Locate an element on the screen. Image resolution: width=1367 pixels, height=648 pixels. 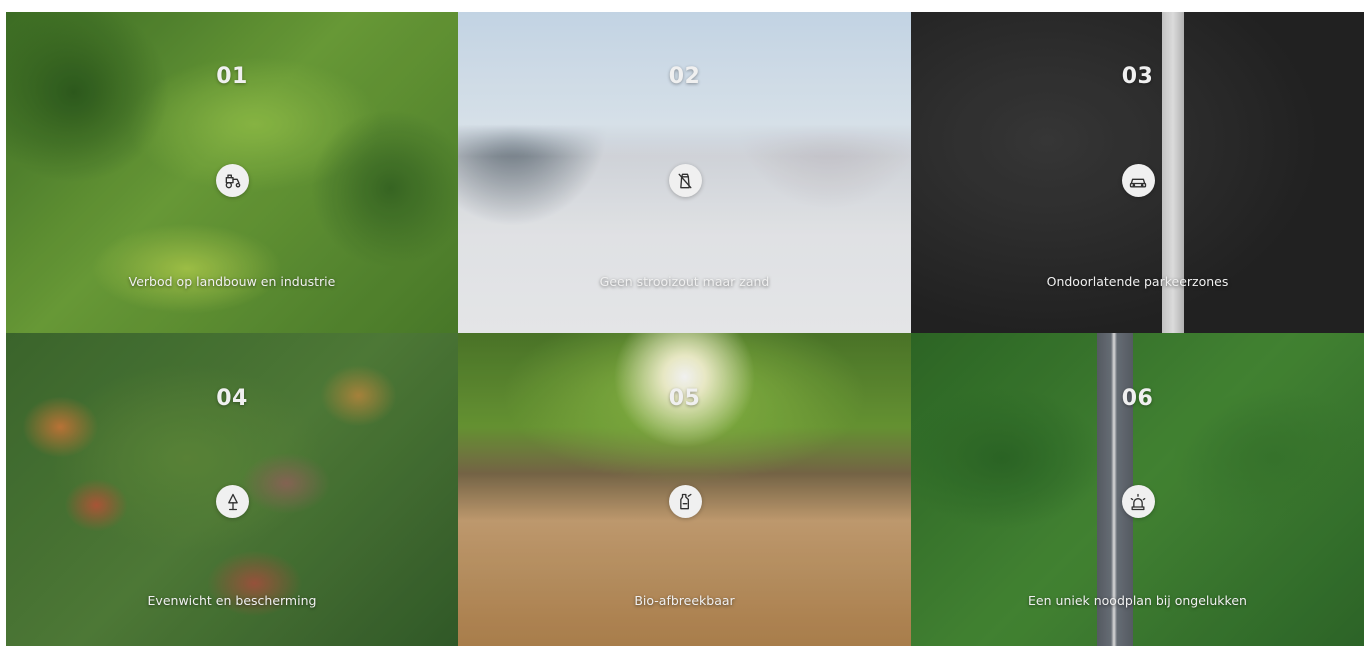
salt-shaker-icon is located at coordinates (685, 180).